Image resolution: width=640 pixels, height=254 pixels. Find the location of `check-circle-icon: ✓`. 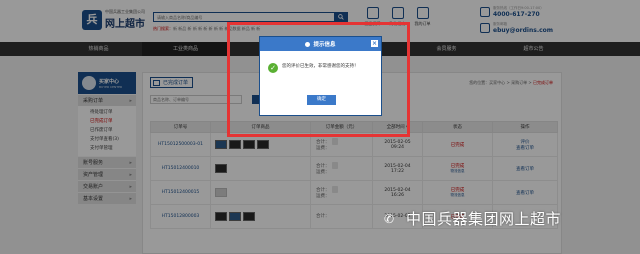

check-circle-icon: ✓ is located at coordinates (273, 68).